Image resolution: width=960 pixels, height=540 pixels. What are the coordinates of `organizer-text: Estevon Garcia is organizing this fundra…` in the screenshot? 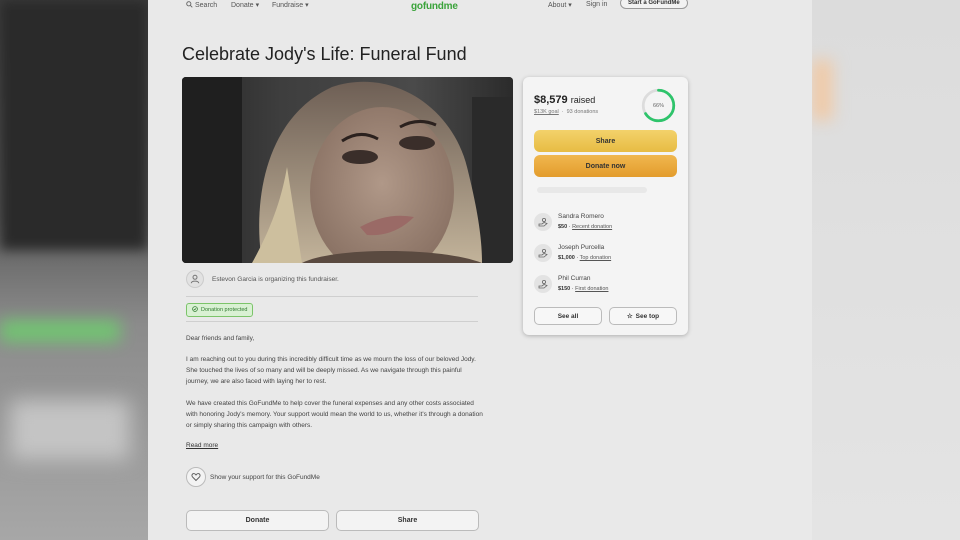 It's located at (275, 279).